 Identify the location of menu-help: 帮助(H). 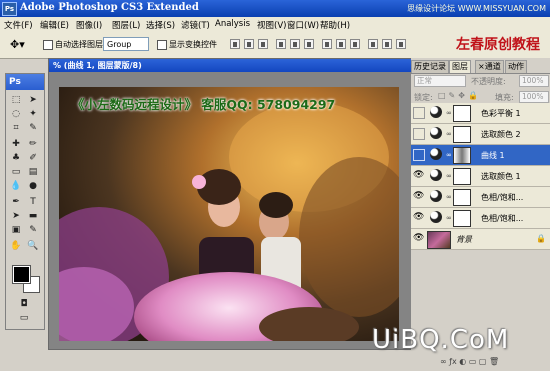
(335, 25).